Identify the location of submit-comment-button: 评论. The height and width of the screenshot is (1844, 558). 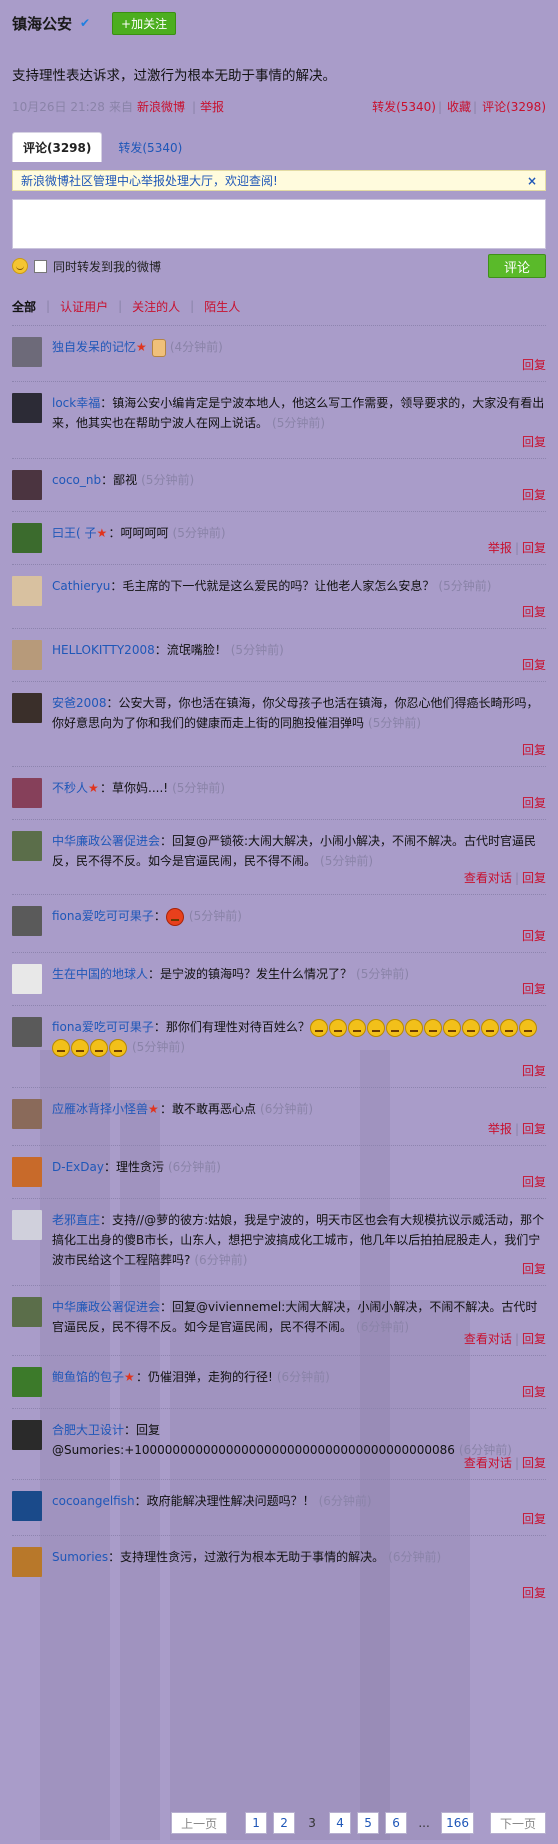
(517, 266).